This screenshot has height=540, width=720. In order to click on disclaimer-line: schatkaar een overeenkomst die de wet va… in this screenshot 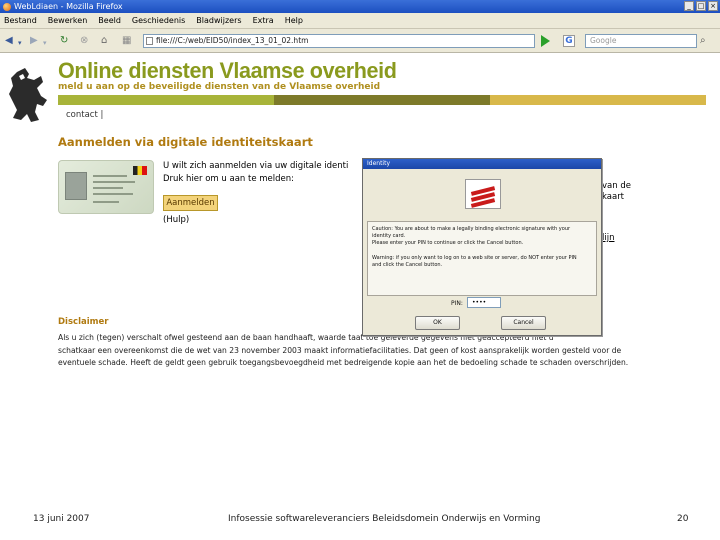, I will do `click(340, 350)`.